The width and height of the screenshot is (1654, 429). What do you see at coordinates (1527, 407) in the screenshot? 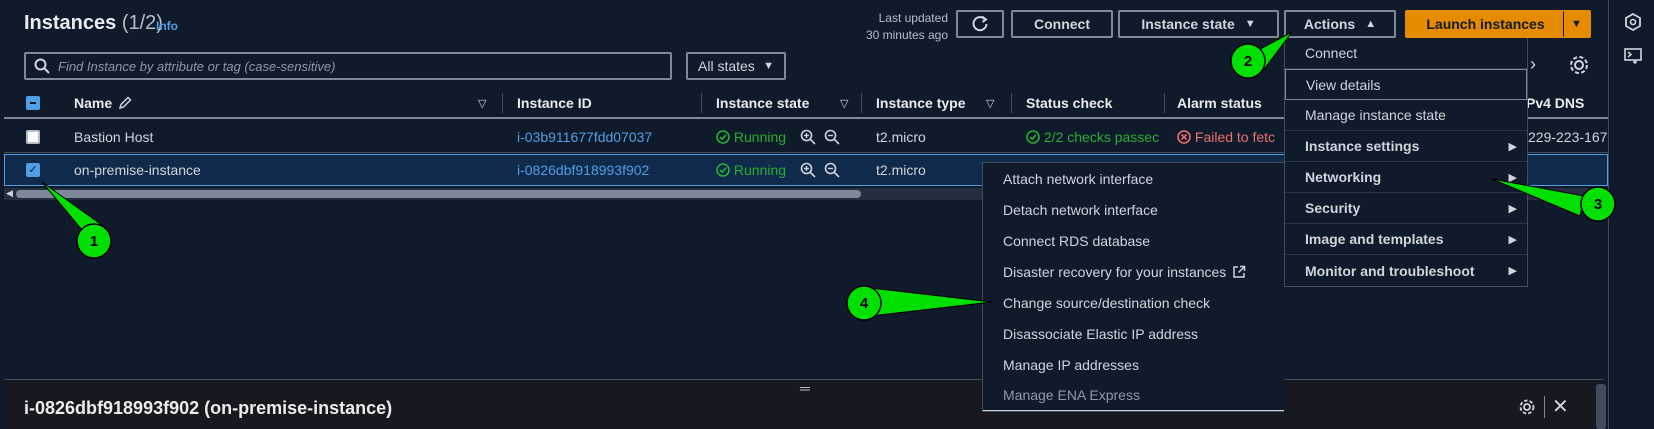
I see `gear-icon` at bounding box center [1527, 407].